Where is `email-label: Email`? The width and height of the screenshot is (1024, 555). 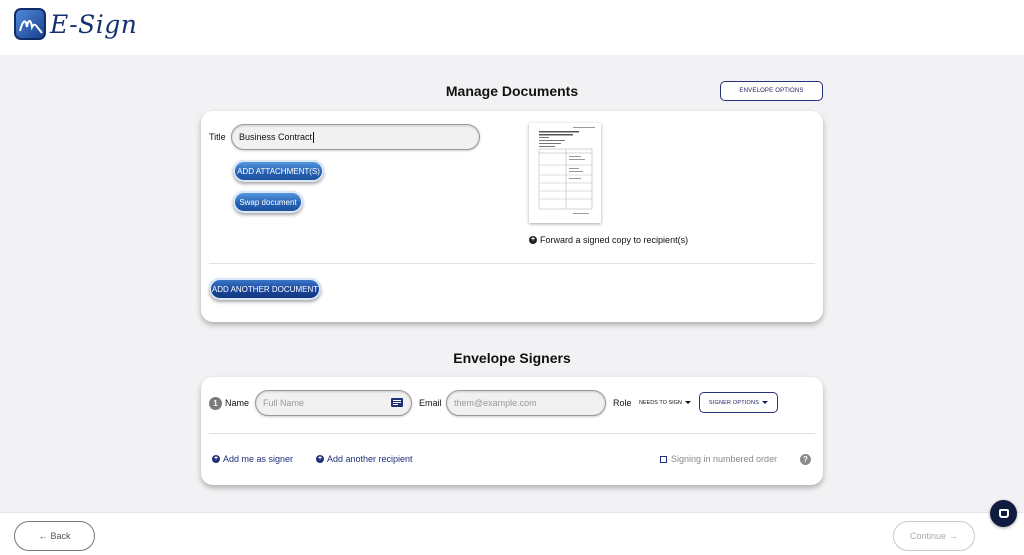
email-label: Email is located at coordinates (430, 403).